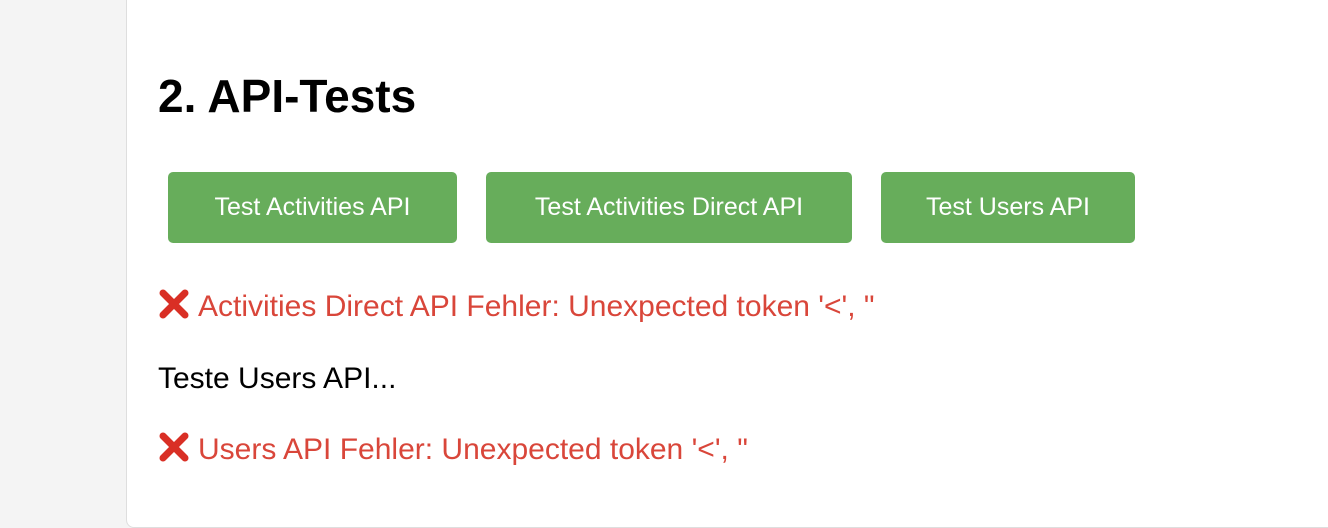  I want to click on test-activities-direct-api-button: Test Activities Direct API, so click(669, 207).